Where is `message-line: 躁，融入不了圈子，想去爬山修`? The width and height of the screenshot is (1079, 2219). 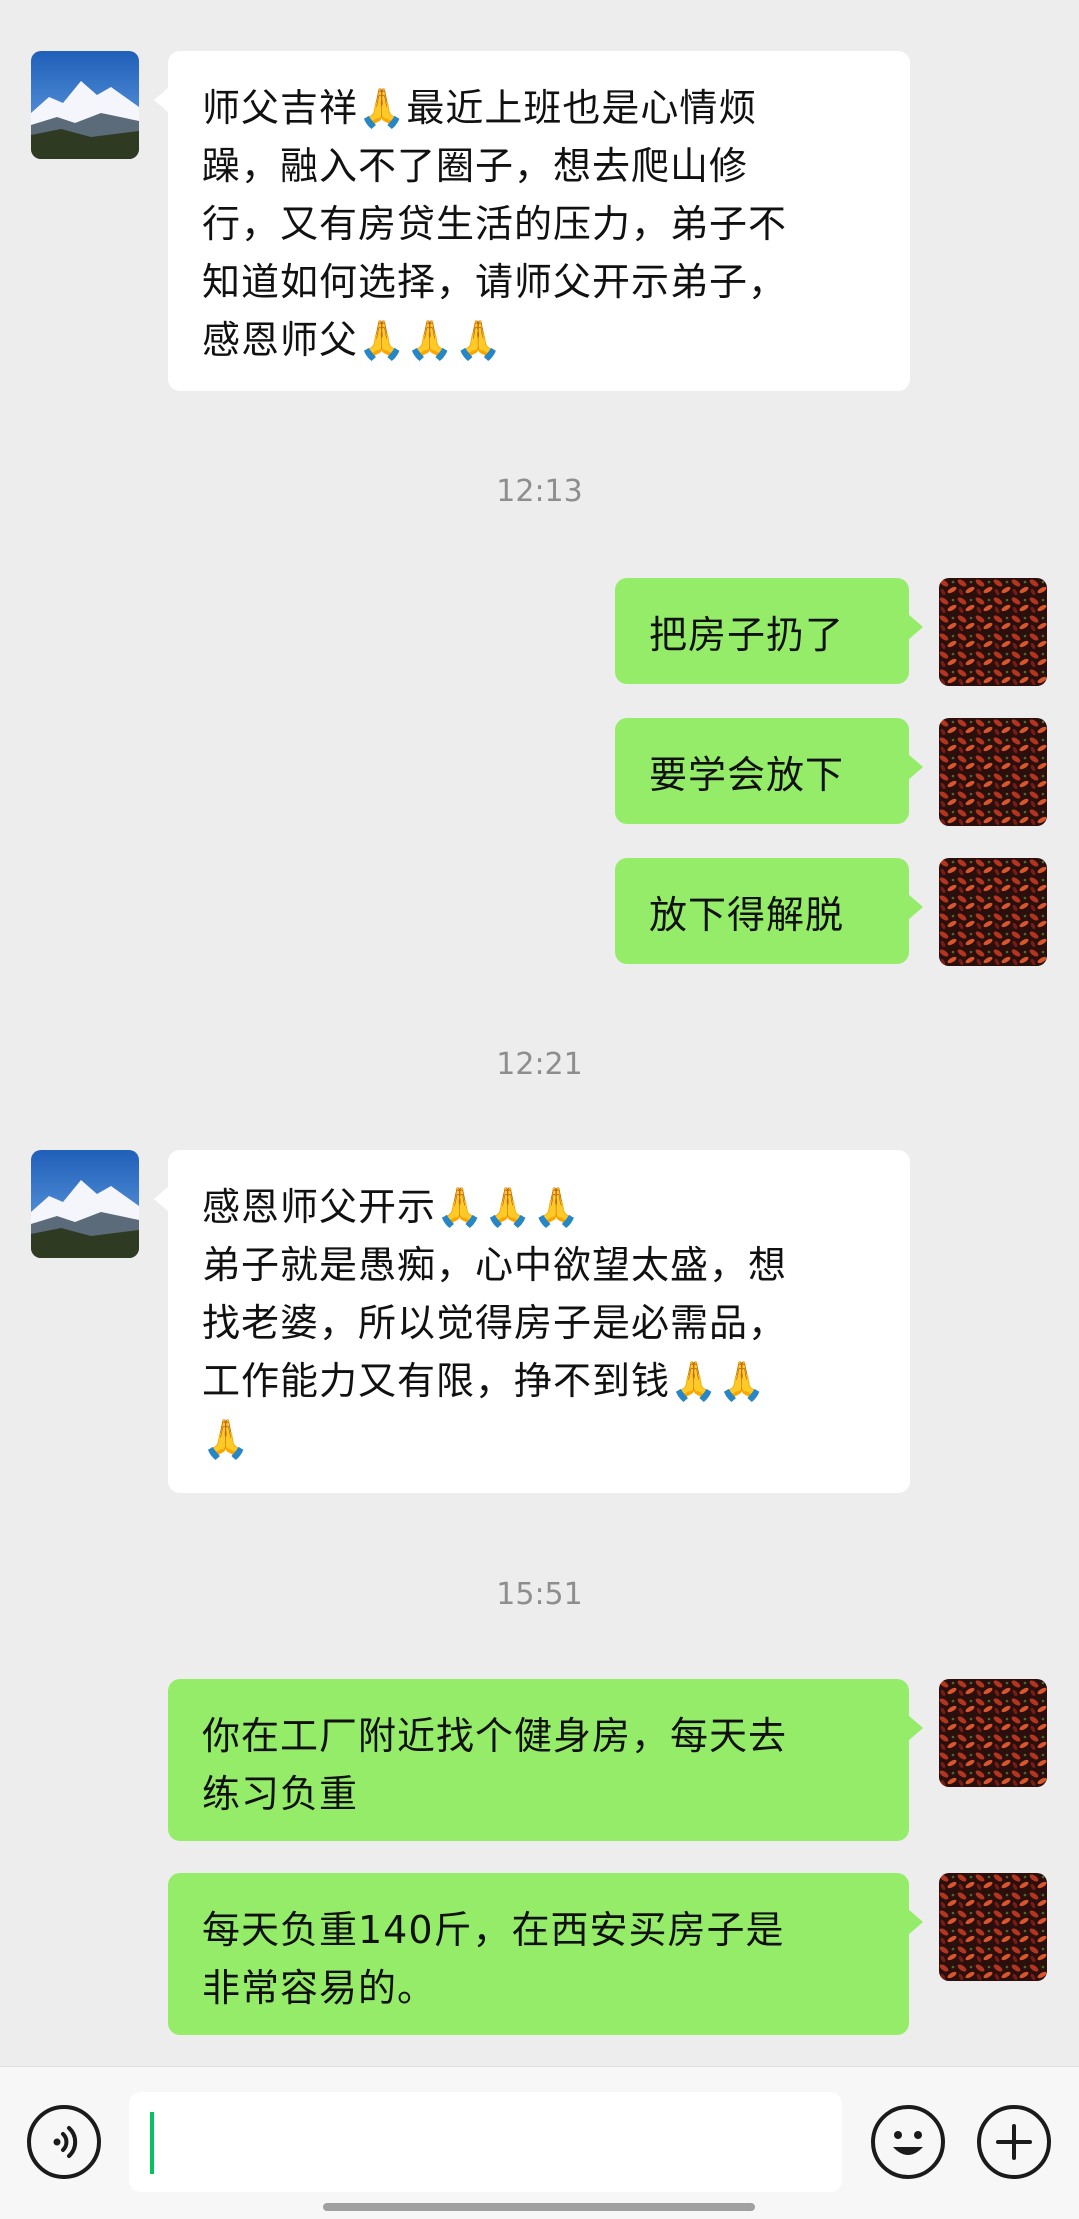 message-line: 躁，融入不了圈子，想去爬山修 is located at coordinates (475, 166).